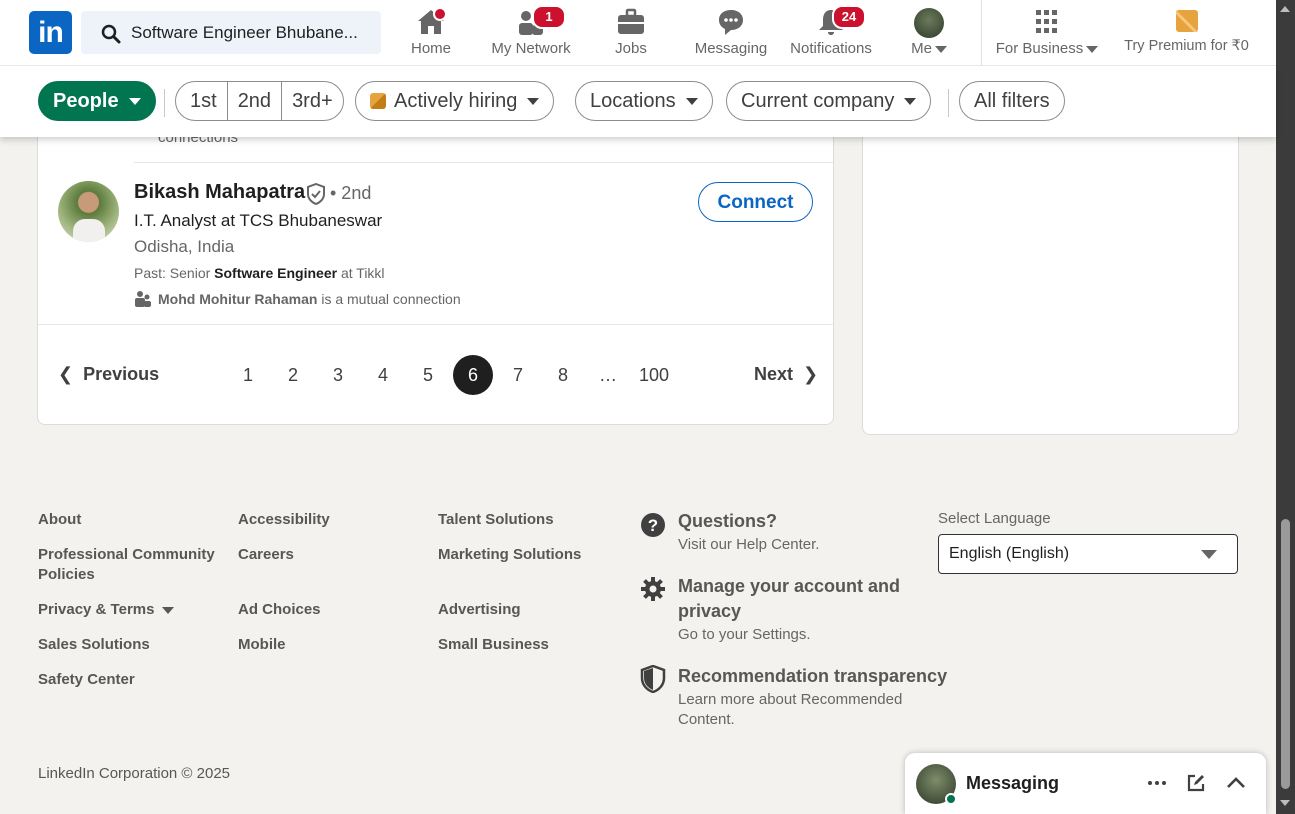 The width and height of the screenshot is (1295, 814). Describe the element at coordinates (279, 610) in the screenshot. I see `footer-link-ad-choices: Ad Choices` at that location.